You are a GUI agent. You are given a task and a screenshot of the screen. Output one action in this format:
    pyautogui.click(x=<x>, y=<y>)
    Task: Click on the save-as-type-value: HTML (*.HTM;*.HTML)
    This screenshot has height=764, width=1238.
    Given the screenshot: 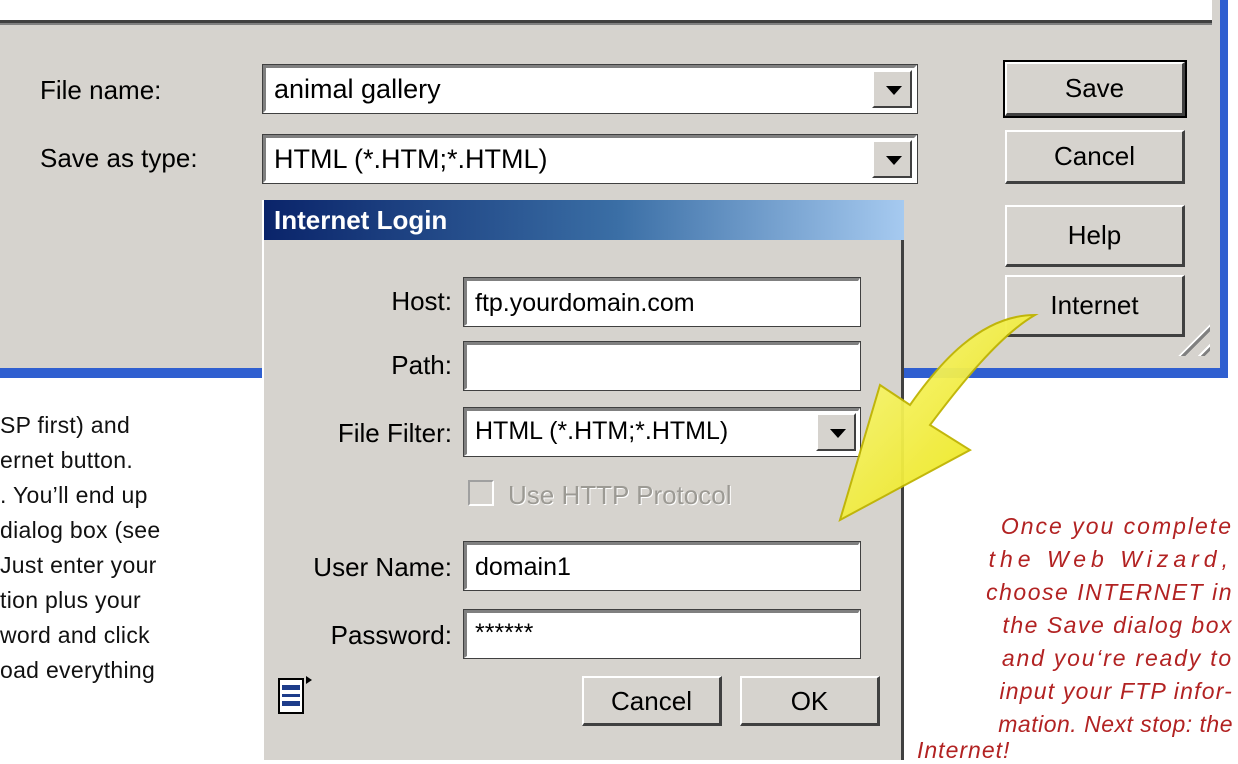 What is the action you would take?
    pyautogui.click(x=411, y=159)
    